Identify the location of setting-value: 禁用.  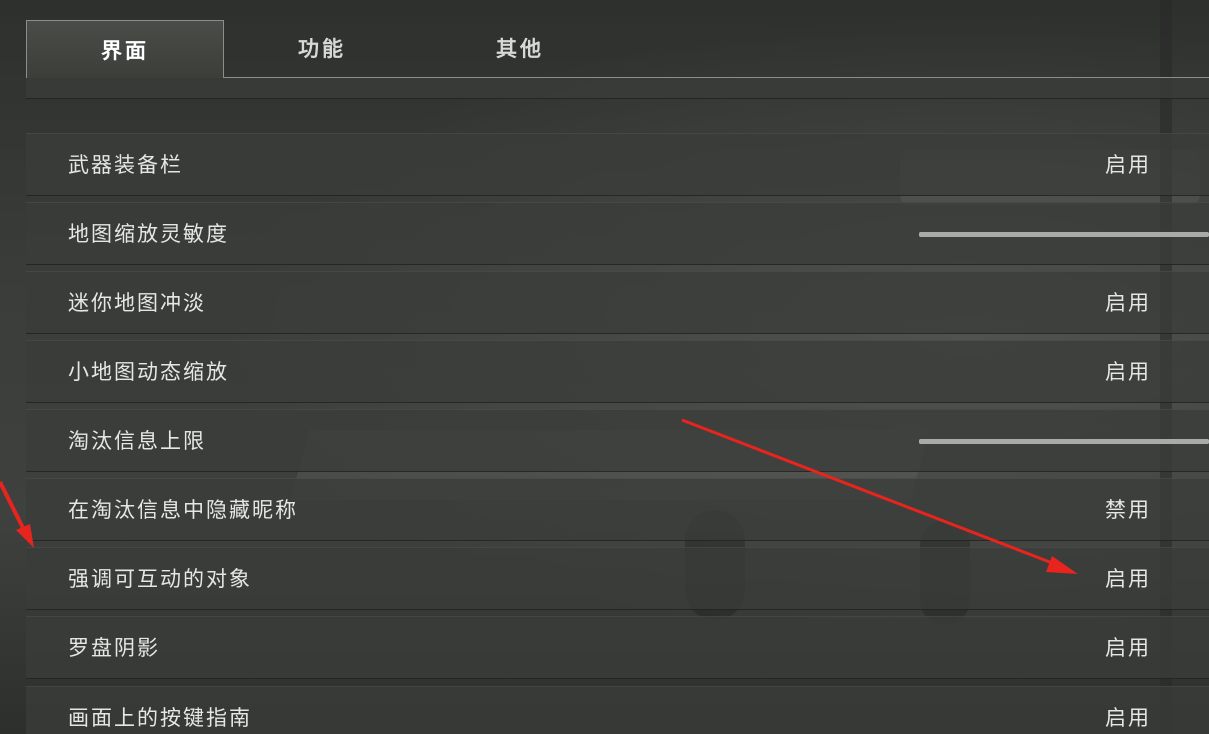
(1128, 510).